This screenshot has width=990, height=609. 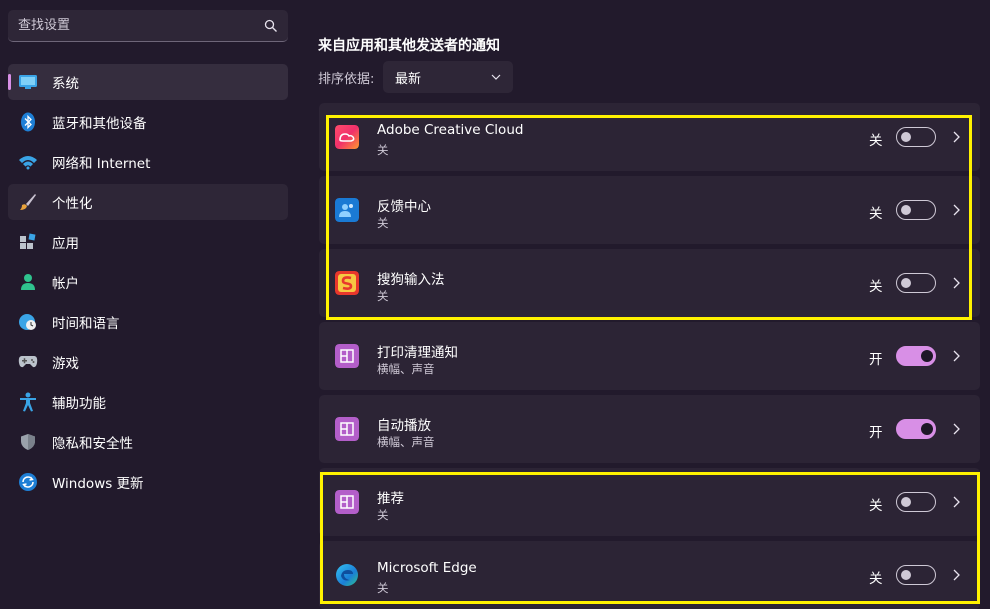 What do you see at coordinates (65, 84) in the screenshot?
I see `sidebar-item-label: 系统` at bounding box center [65, 84].